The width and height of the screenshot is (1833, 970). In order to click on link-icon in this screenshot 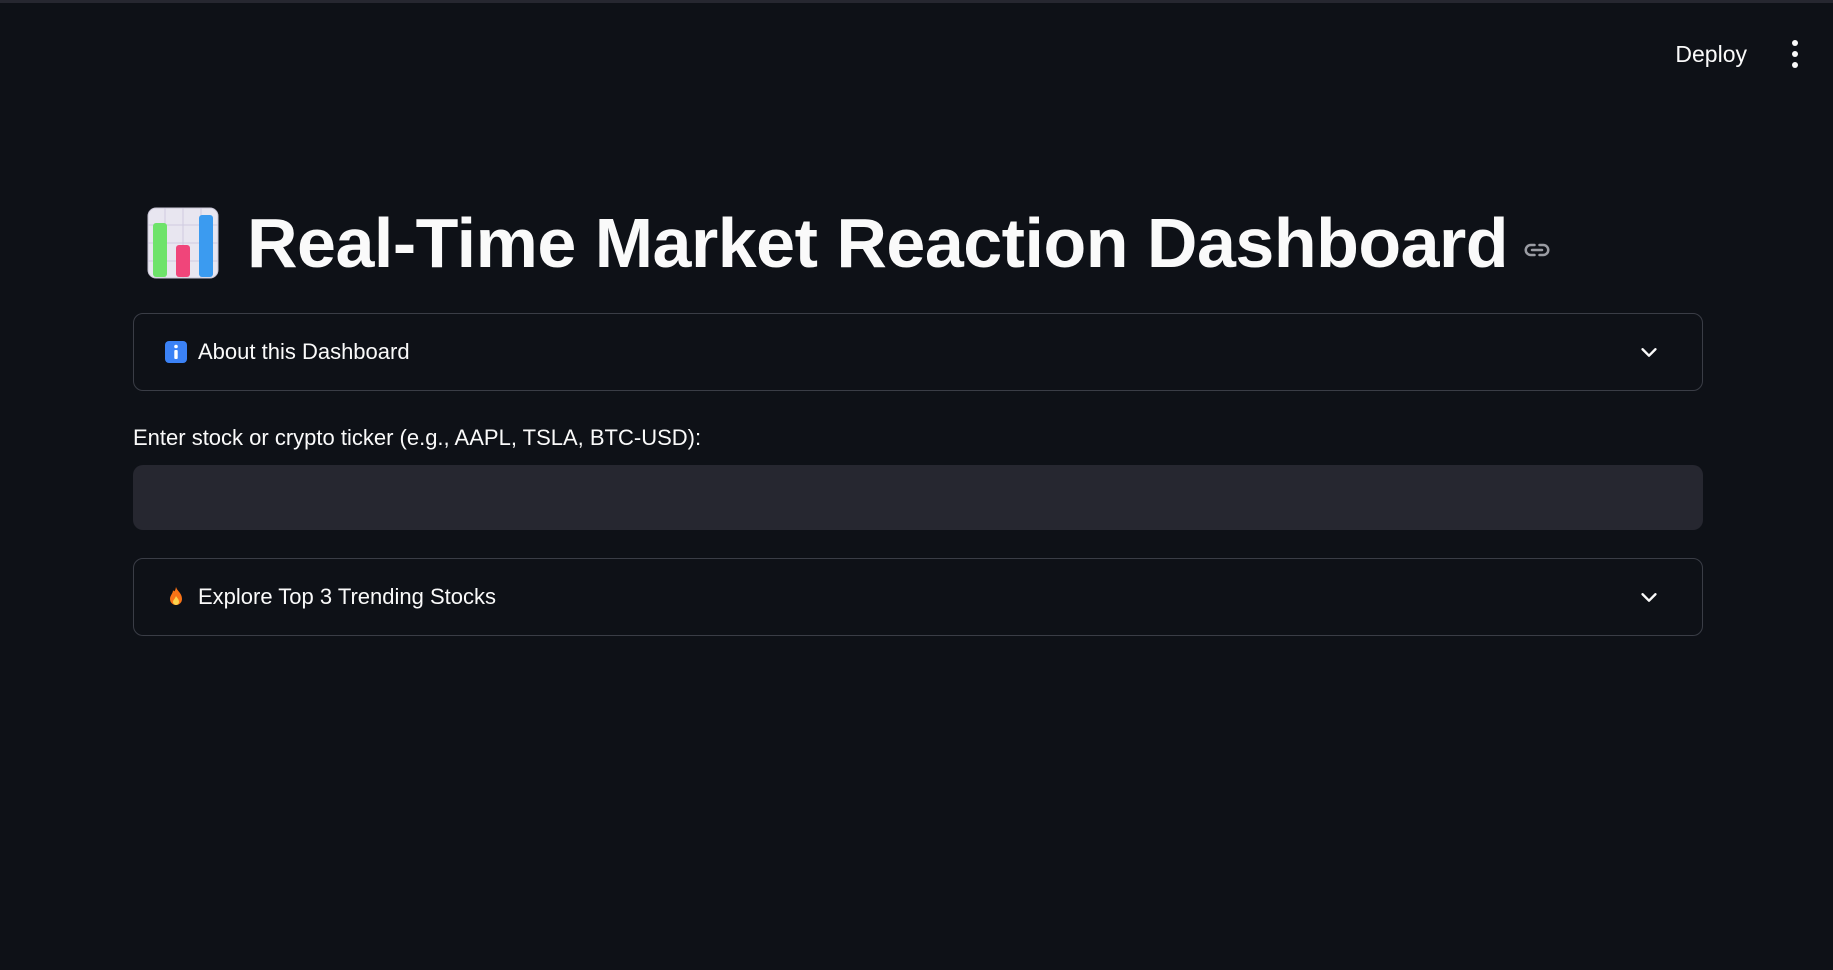, I will do `click(1537, 250)`.